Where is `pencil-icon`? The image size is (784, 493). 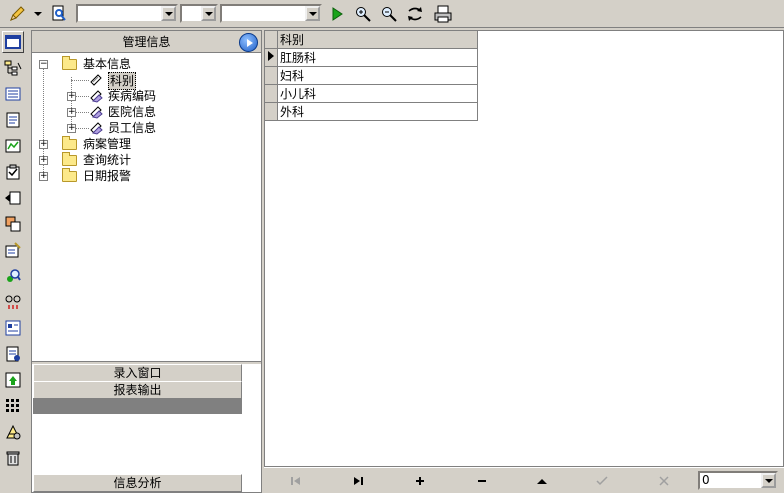 pencil-icon is located at coordinates (17, 14).